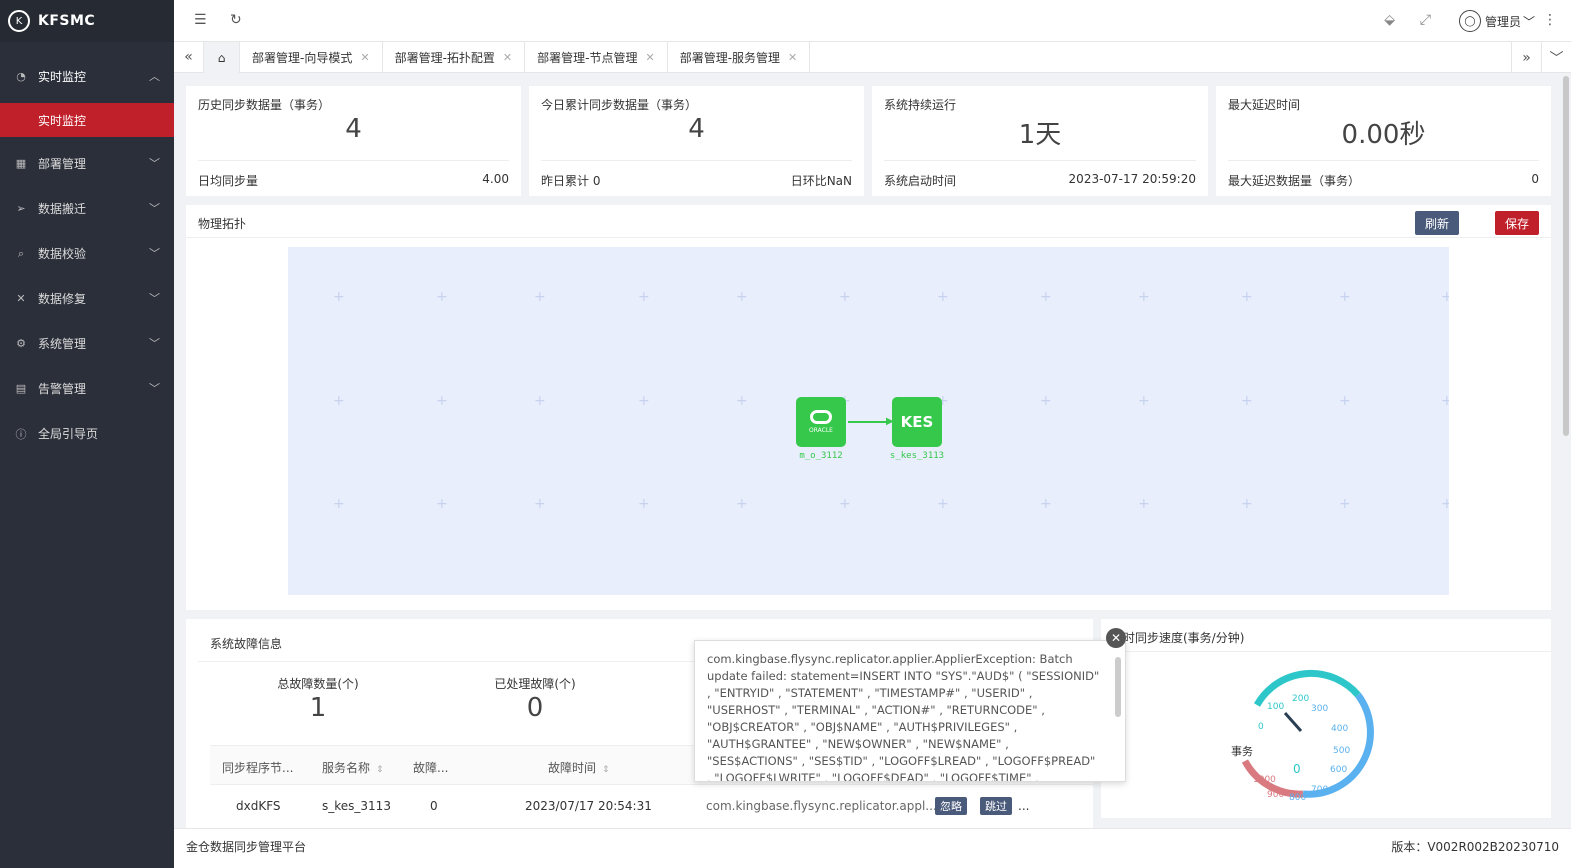  What do you see at coordinates (87, 76) in the screenshot?
I see `sidebar-item-monitor: ◔ 实时监控 ︿` at bounding box center [87, 76].